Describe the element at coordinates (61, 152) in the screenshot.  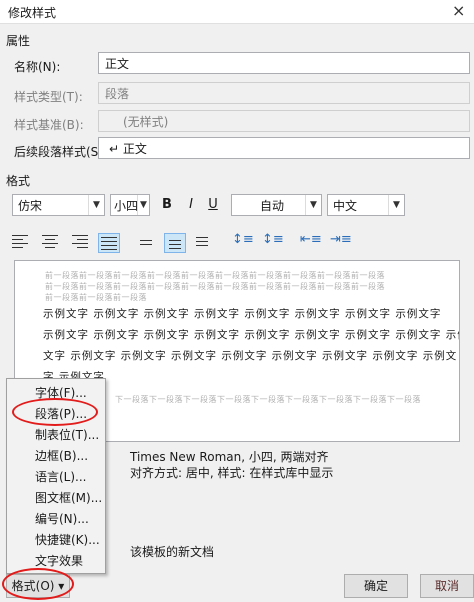
I see `next-style-label: 后续段落样式(S):` at that location.